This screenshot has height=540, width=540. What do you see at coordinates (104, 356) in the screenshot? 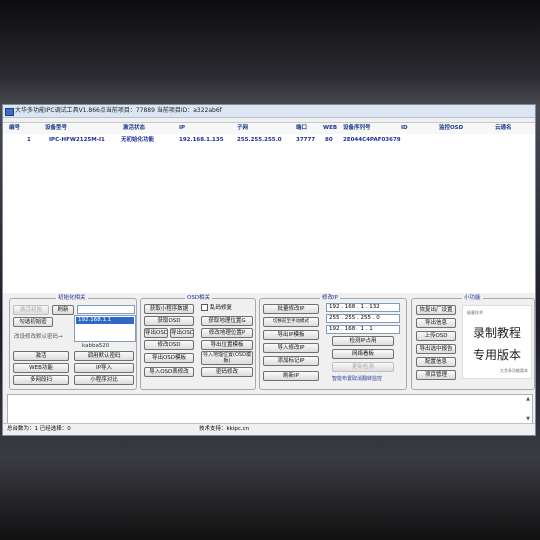
I see `call-default-pwd-button: 调用默认密码` at bounding box center [104, 356].